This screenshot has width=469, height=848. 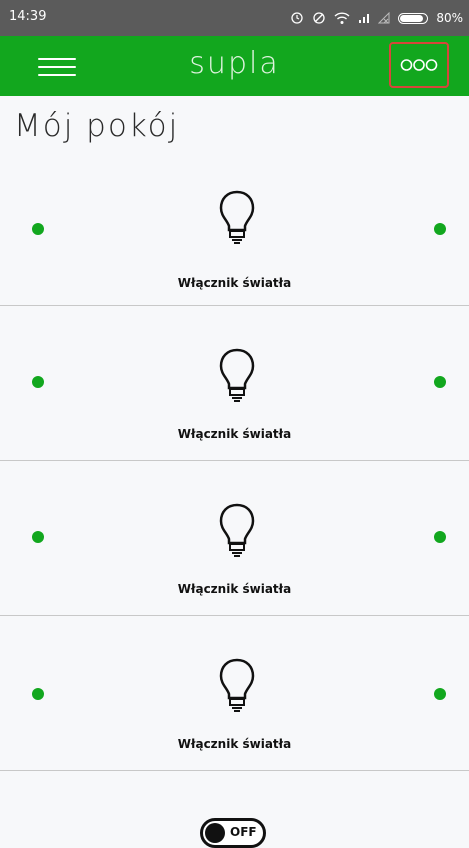 I want to click on no-signal-icon, so click(x=384, y=18).